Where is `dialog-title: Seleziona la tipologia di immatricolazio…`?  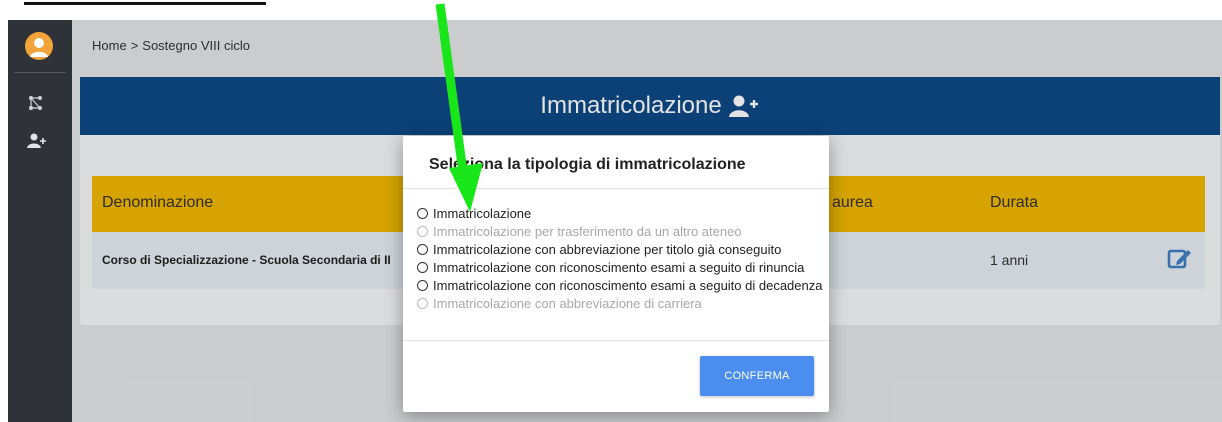
dialog-title: Seleziona la tipologia di immatricolazio… is located at coordinates (587, 164).